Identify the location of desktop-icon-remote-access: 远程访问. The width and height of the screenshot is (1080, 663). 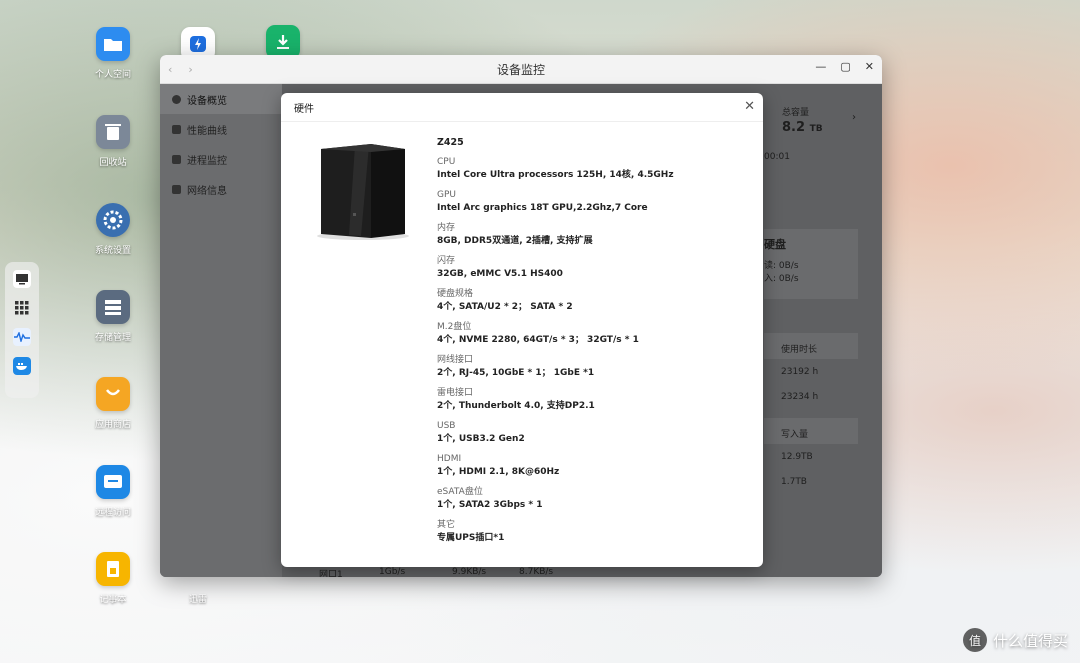
(113, 491).